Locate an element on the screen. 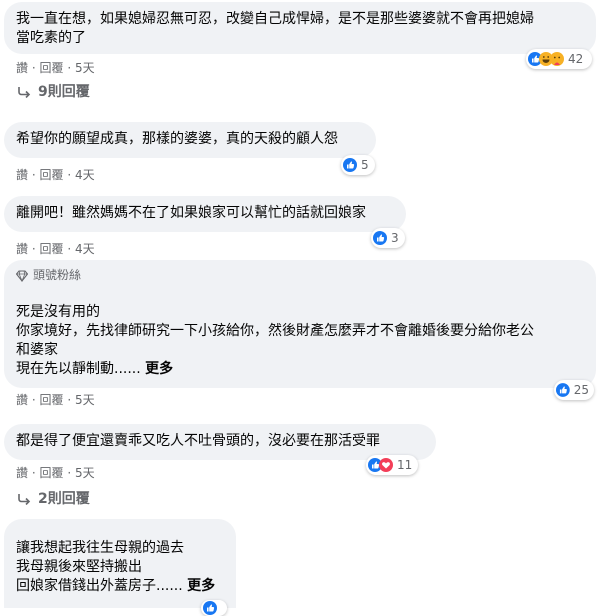 Image resolution: width=600 pixels, height=616 pixels. comment-text-line: 都是得了便宜還賣乖又吃人不吐骨頭的，沒必要在那活受罪 is located at coordinates (198, 441).